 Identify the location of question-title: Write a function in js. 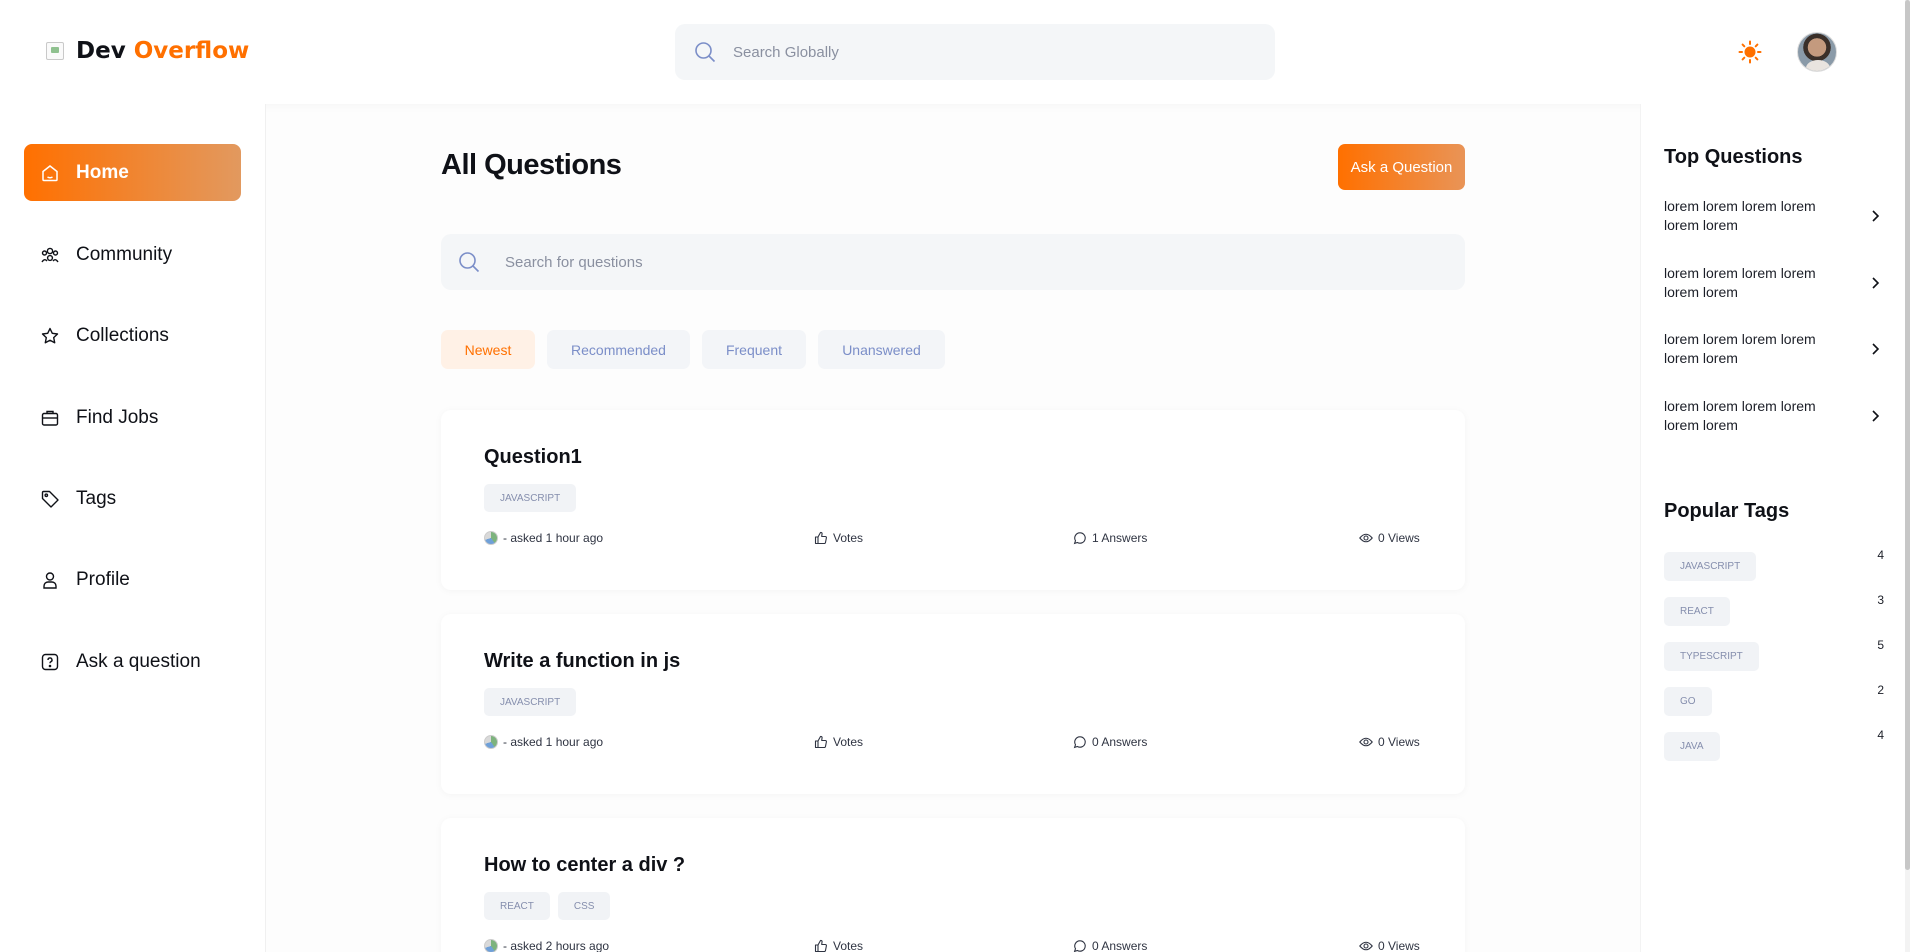
(582, 661).